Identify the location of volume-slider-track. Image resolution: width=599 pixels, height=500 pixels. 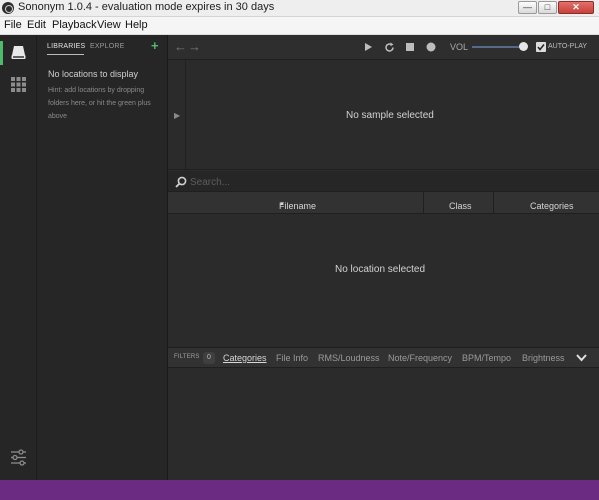
(498, 47).